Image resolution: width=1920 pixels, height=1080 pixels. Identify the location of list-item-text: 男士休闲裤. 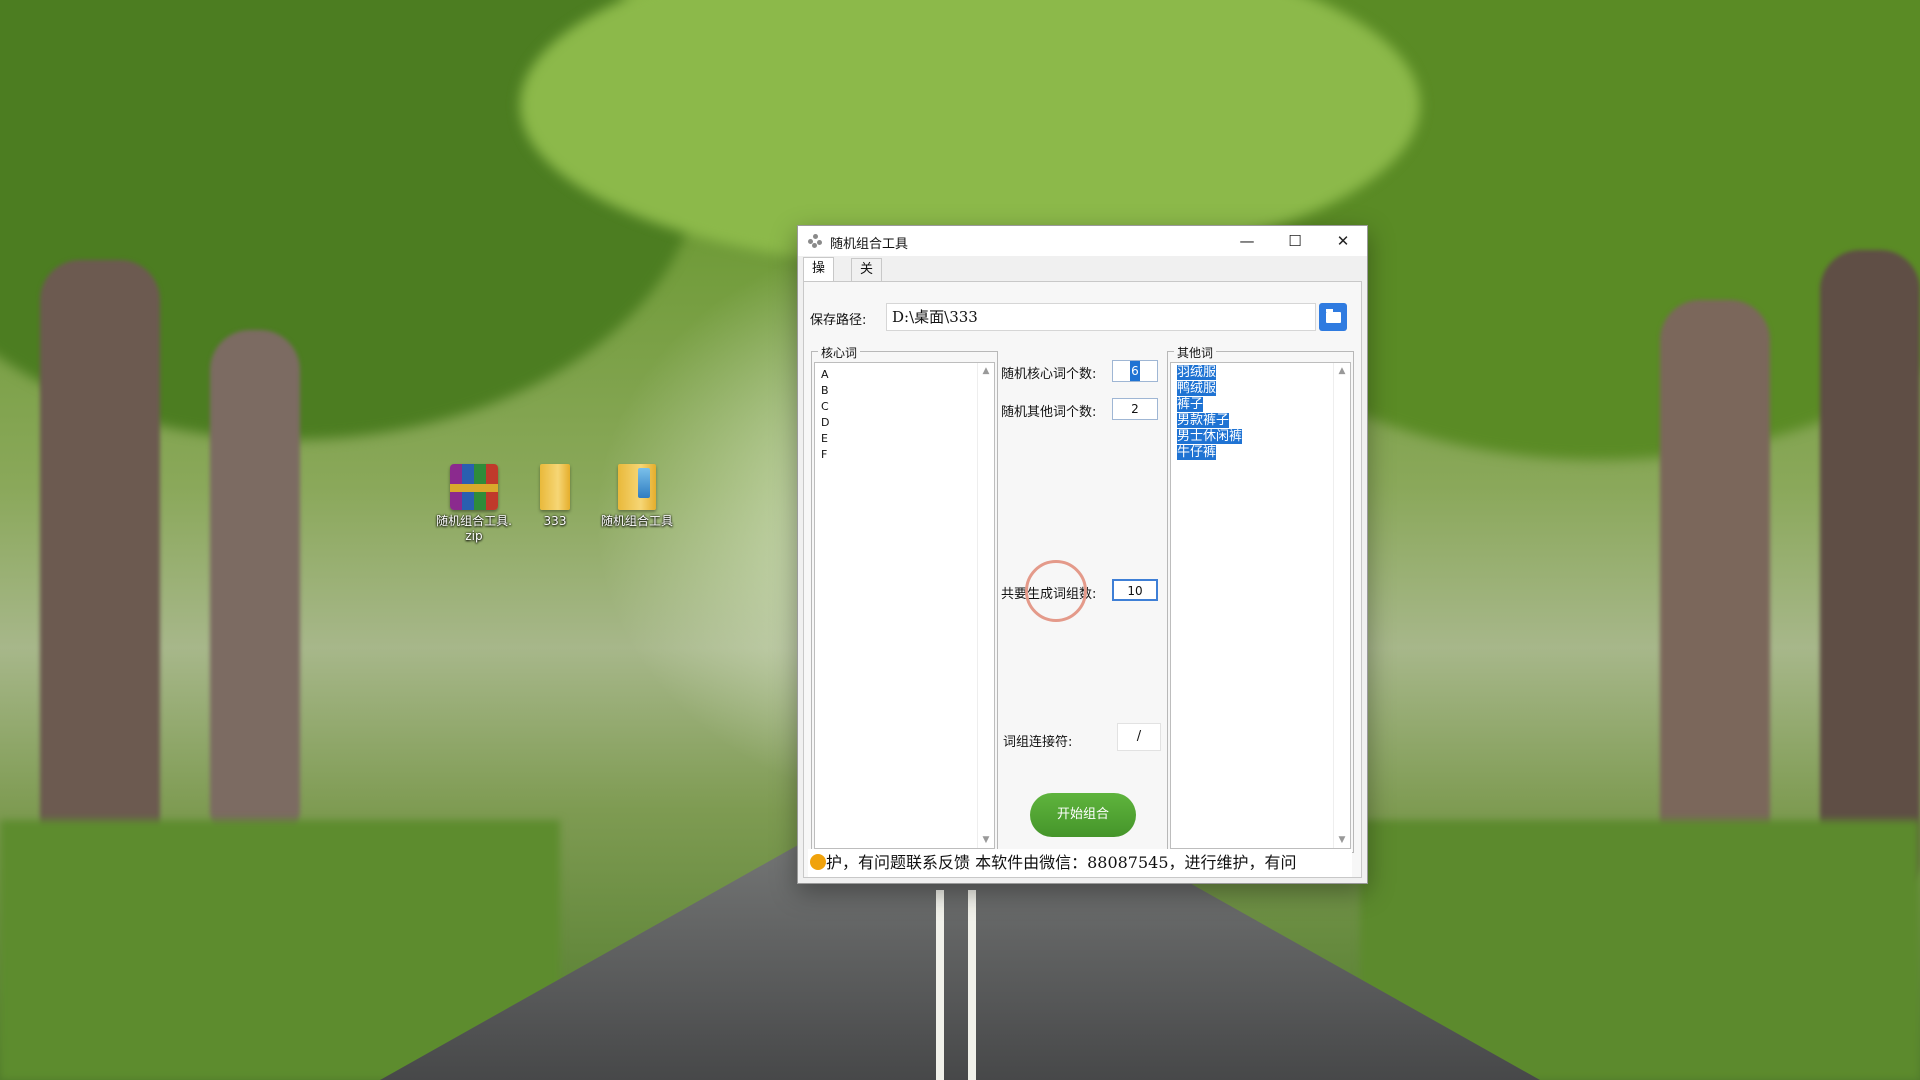
(1210, 436).